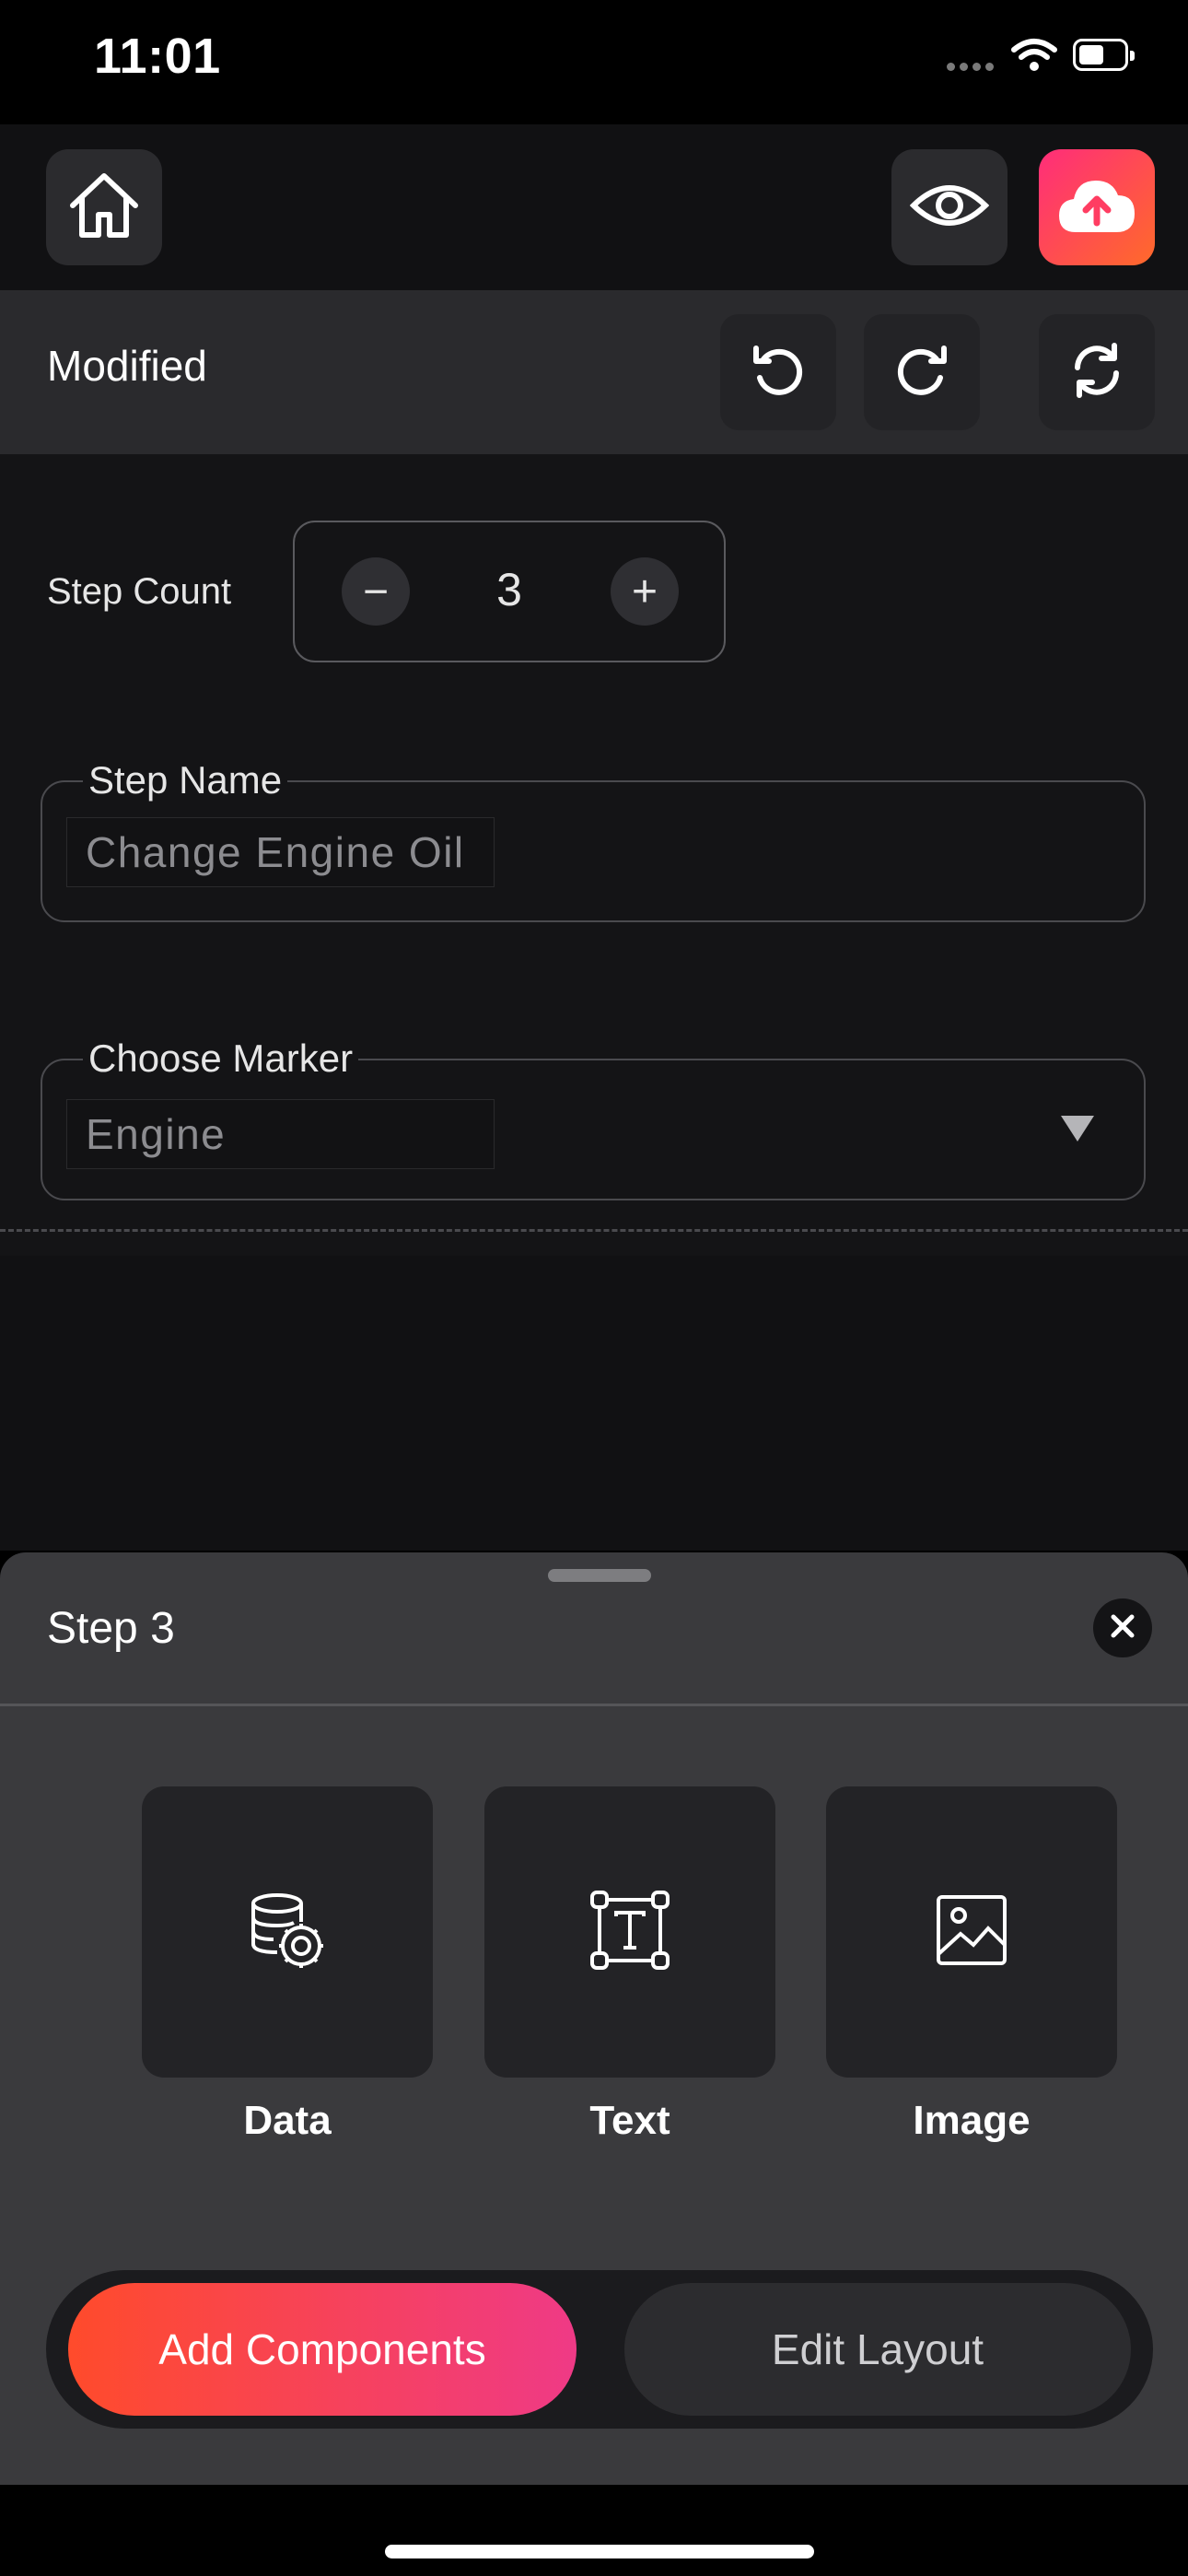 The width and height of the screenshot is (1188, 2576). What do you see at coordinates (594, 372) in the screenshot?
I see `modified-bar: Modified` at bounding box center [594, 372].